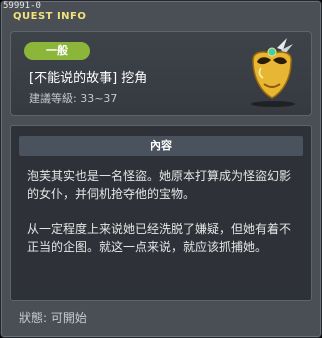 This screenshot has height=338, width=322. Describe the element at coordinates (273, 72) in the screenshot. I see `golden-mask-icon` at that location.